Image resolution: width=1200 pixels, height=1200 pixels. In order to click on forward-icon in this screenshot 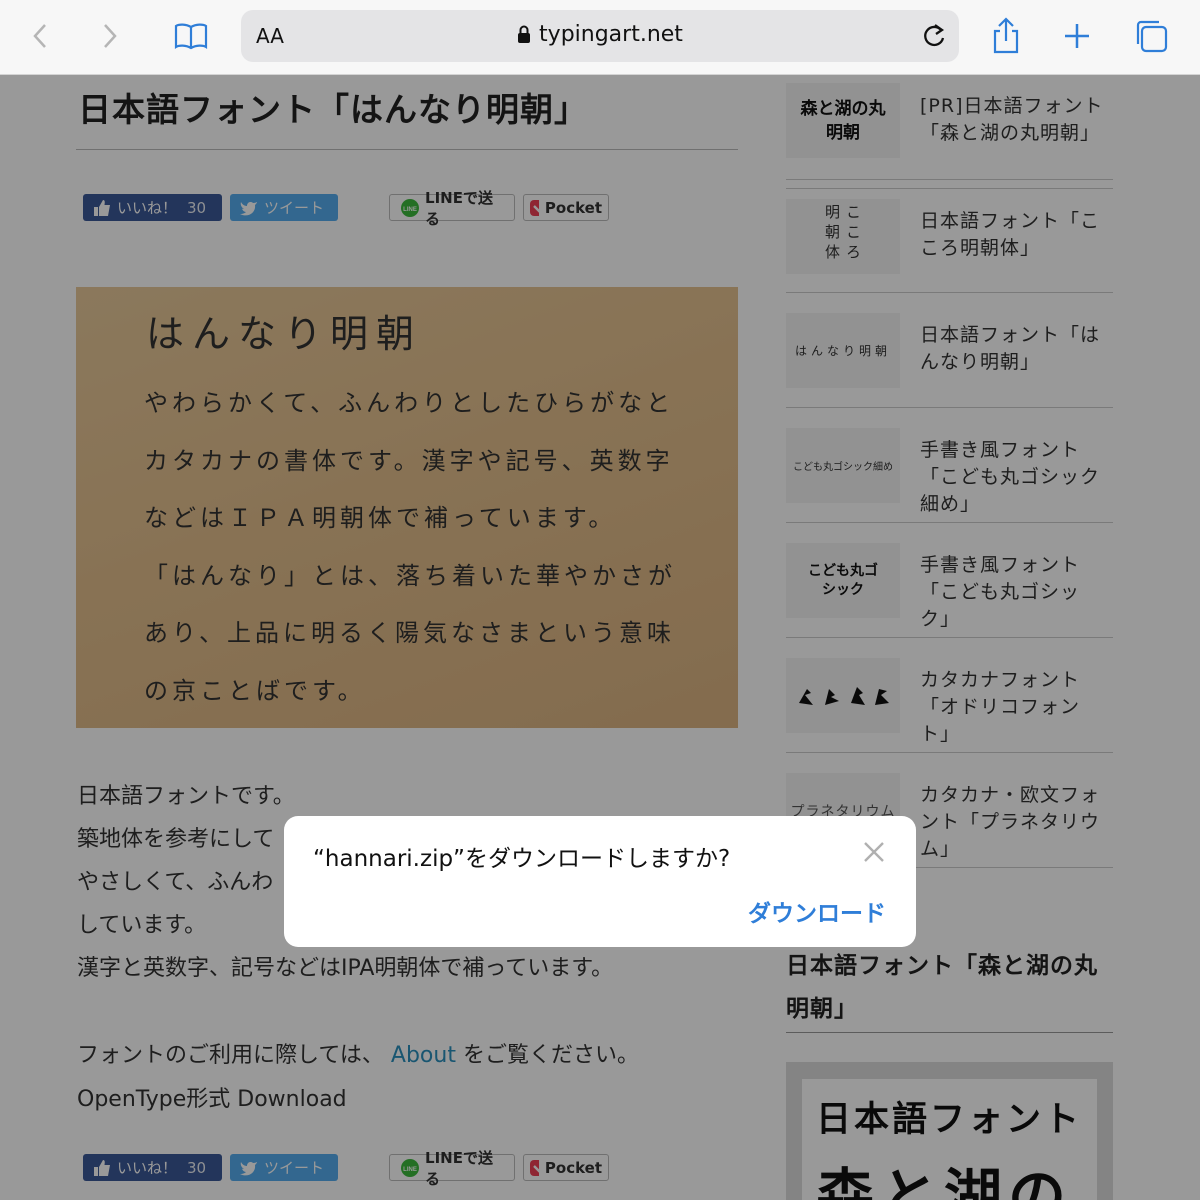, I will do `click(110, 36)`.